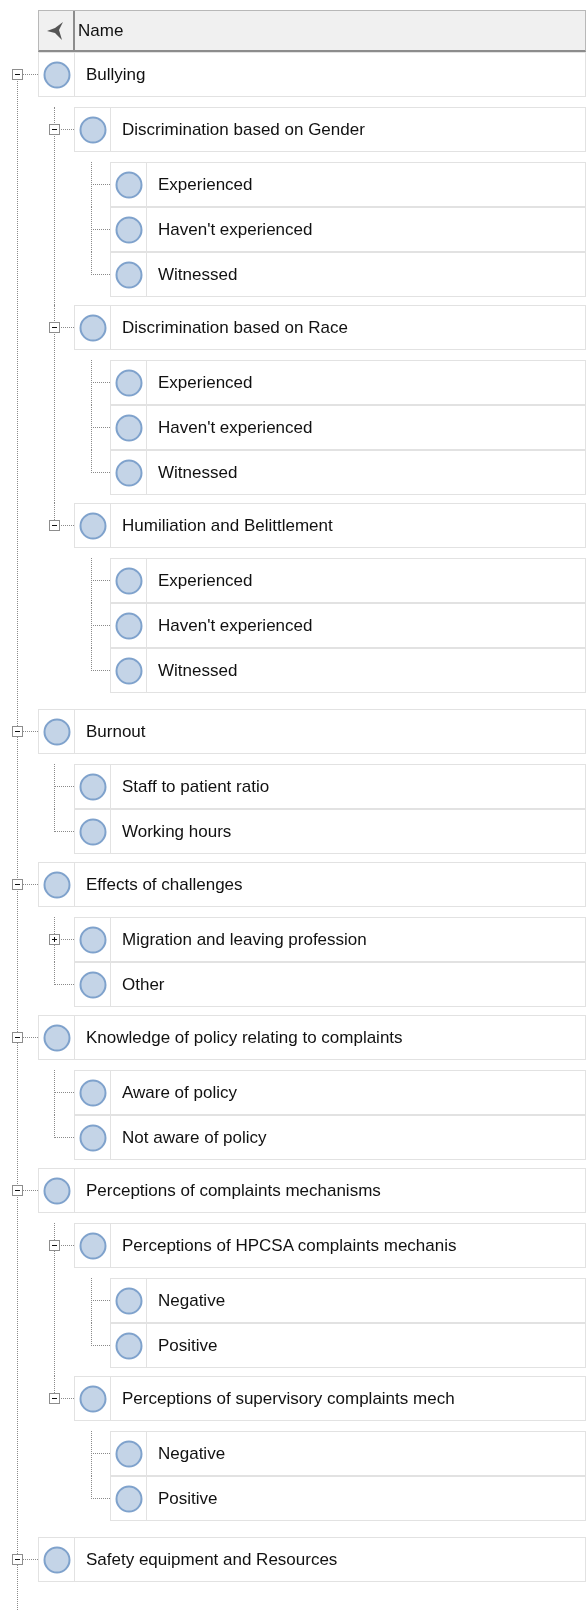 This screenshot has width=586, height=1610. What do you see at coordinates (312, 731) in the screenshot?
I see `tree-row: Burnout` at bounding box center [312, 731].